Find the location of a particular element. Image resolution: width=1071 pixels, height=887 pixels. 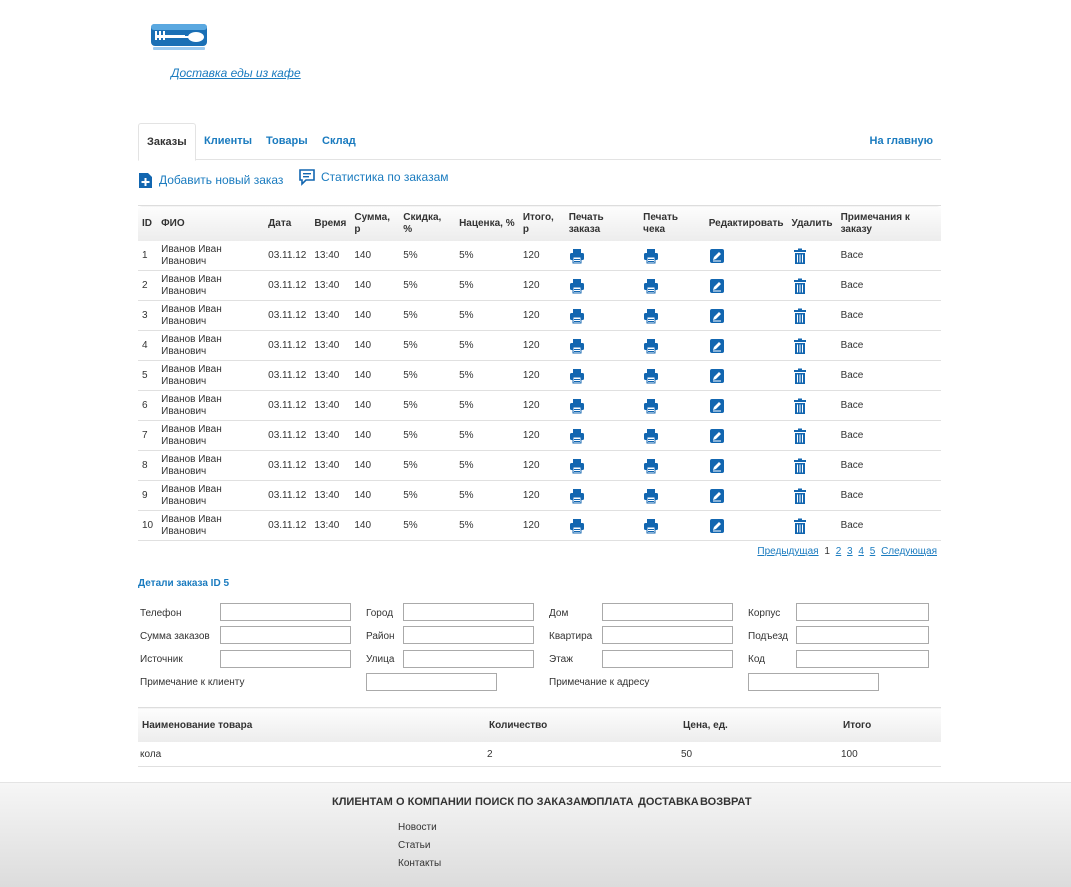

order-details-title: Детали заказа ID 5 is located at coordinates (184, 583).